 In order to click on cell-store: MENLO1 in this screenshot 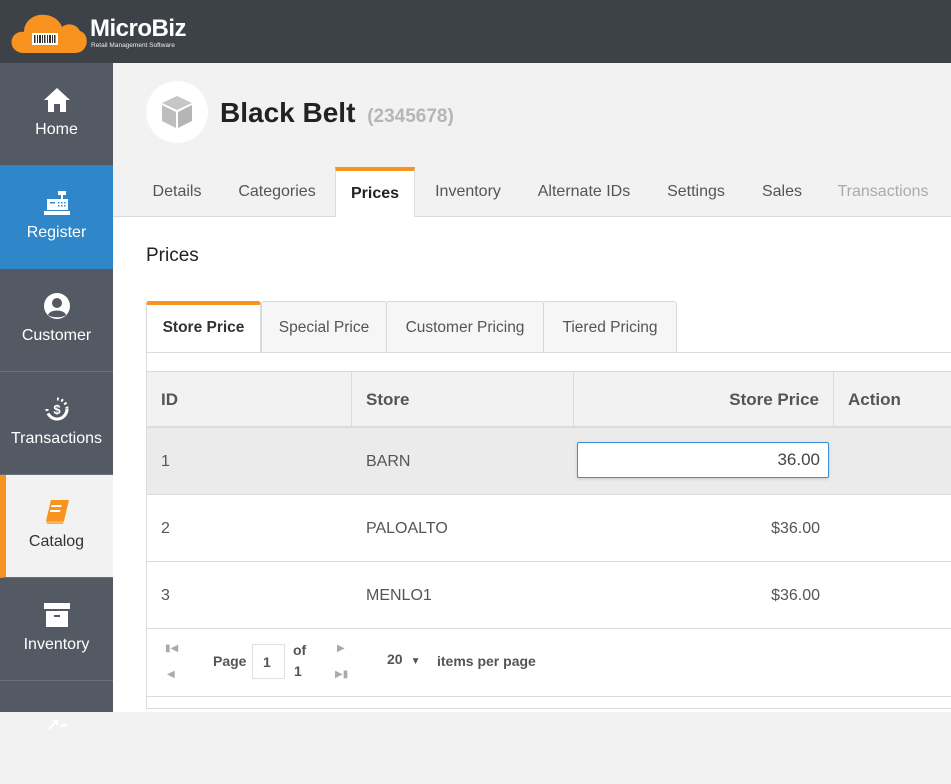, I will do `click(399, 595)`.